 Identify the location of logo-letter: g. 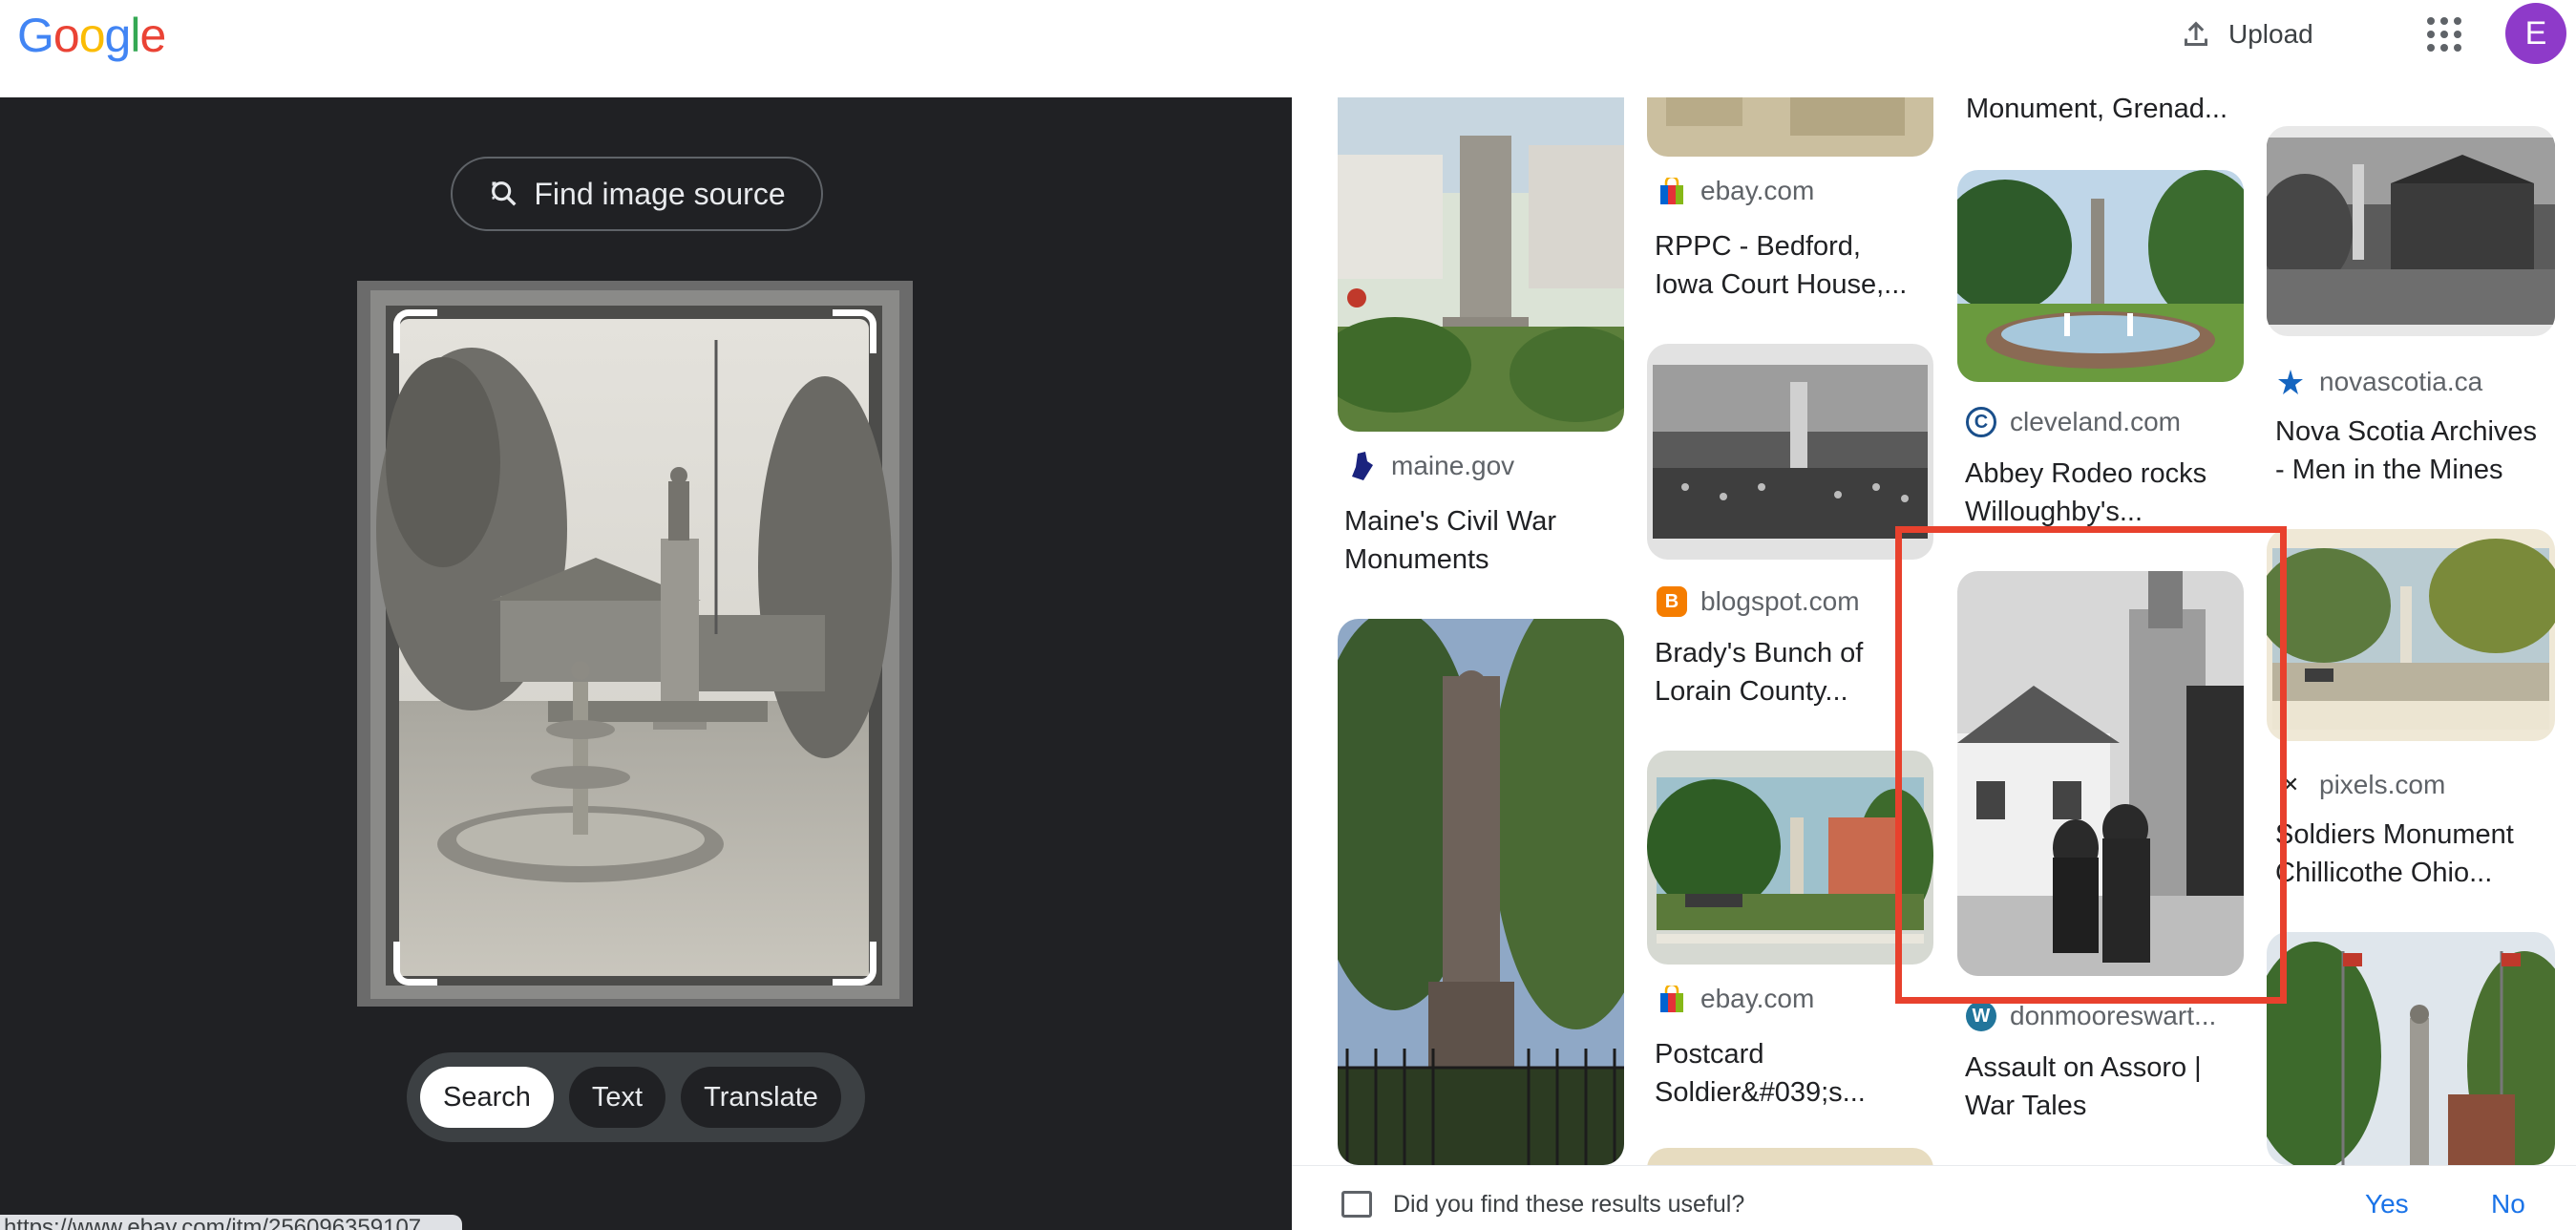
(118, 35).